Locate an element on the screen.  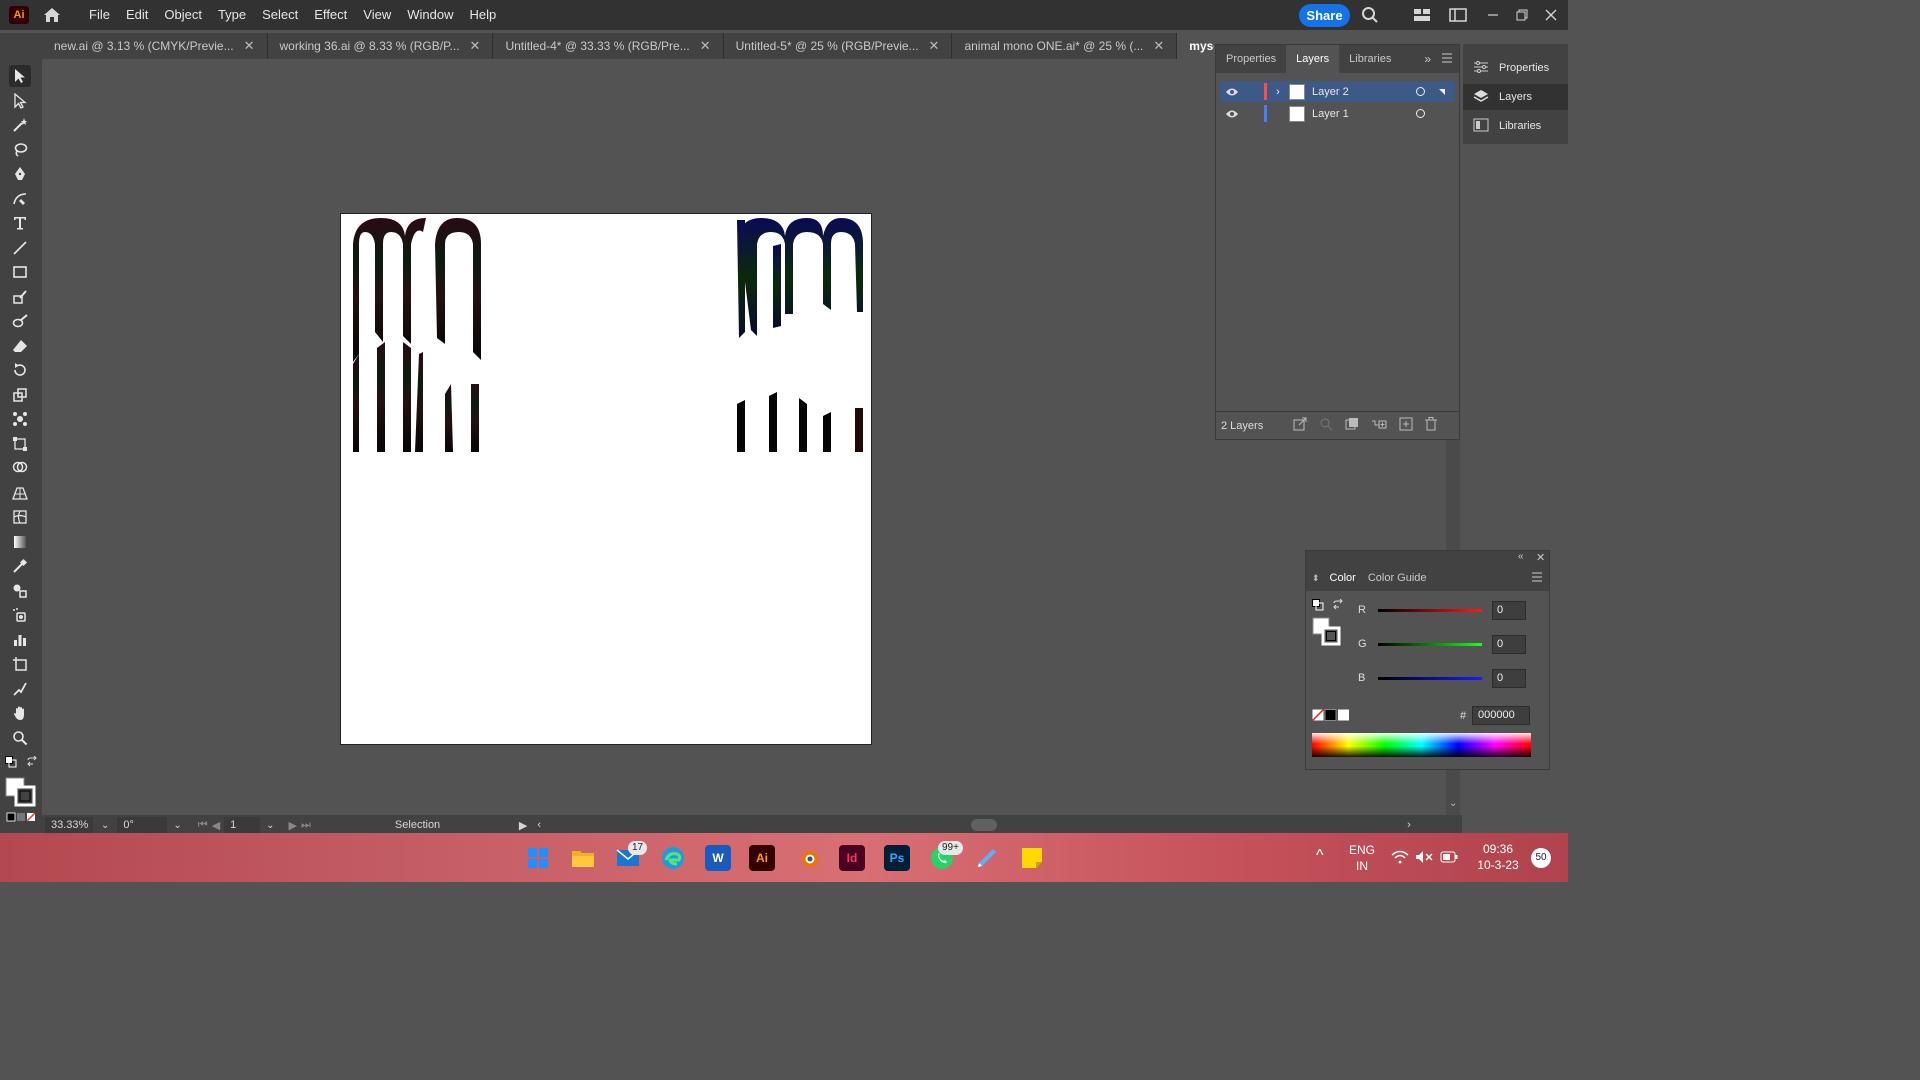
document-tab: Untitled-5* @ 25 % (RGB/Previe... ✕ is located at coordinates (838, 46).